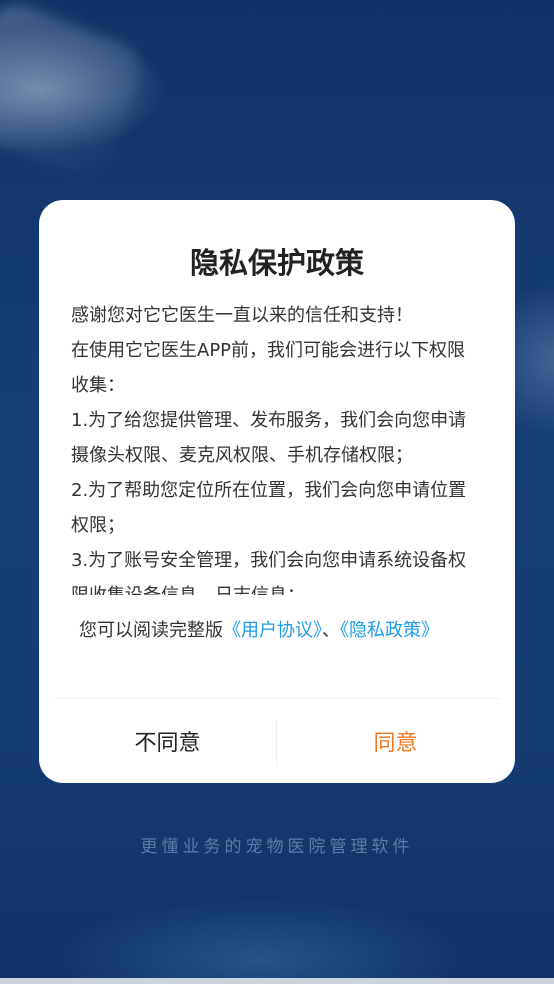 This screenshot has width=554, height=984. I want to click on disagree-button: 不同意, so click(167, 741).